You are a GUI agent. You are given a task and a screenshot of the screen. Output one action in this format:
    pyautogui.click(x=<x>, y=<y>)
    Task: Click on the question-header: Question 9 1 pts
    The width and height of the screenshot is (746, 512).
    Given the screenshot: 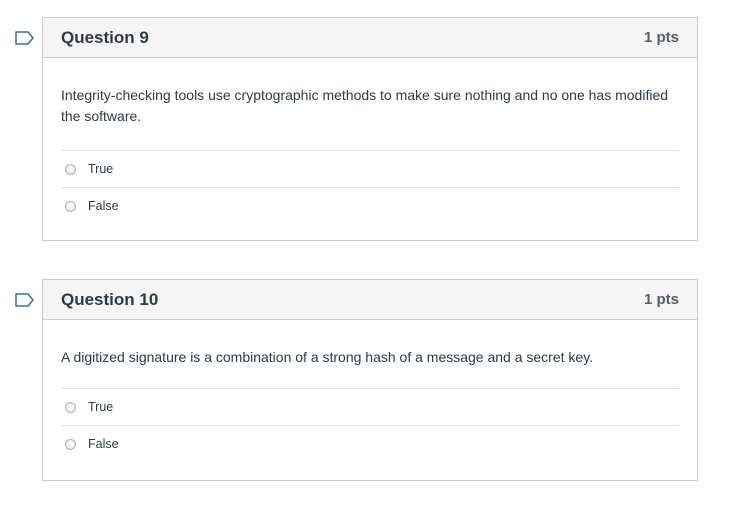 What is the action you would take?
    pyautogui.click(x=370, y=38)
    